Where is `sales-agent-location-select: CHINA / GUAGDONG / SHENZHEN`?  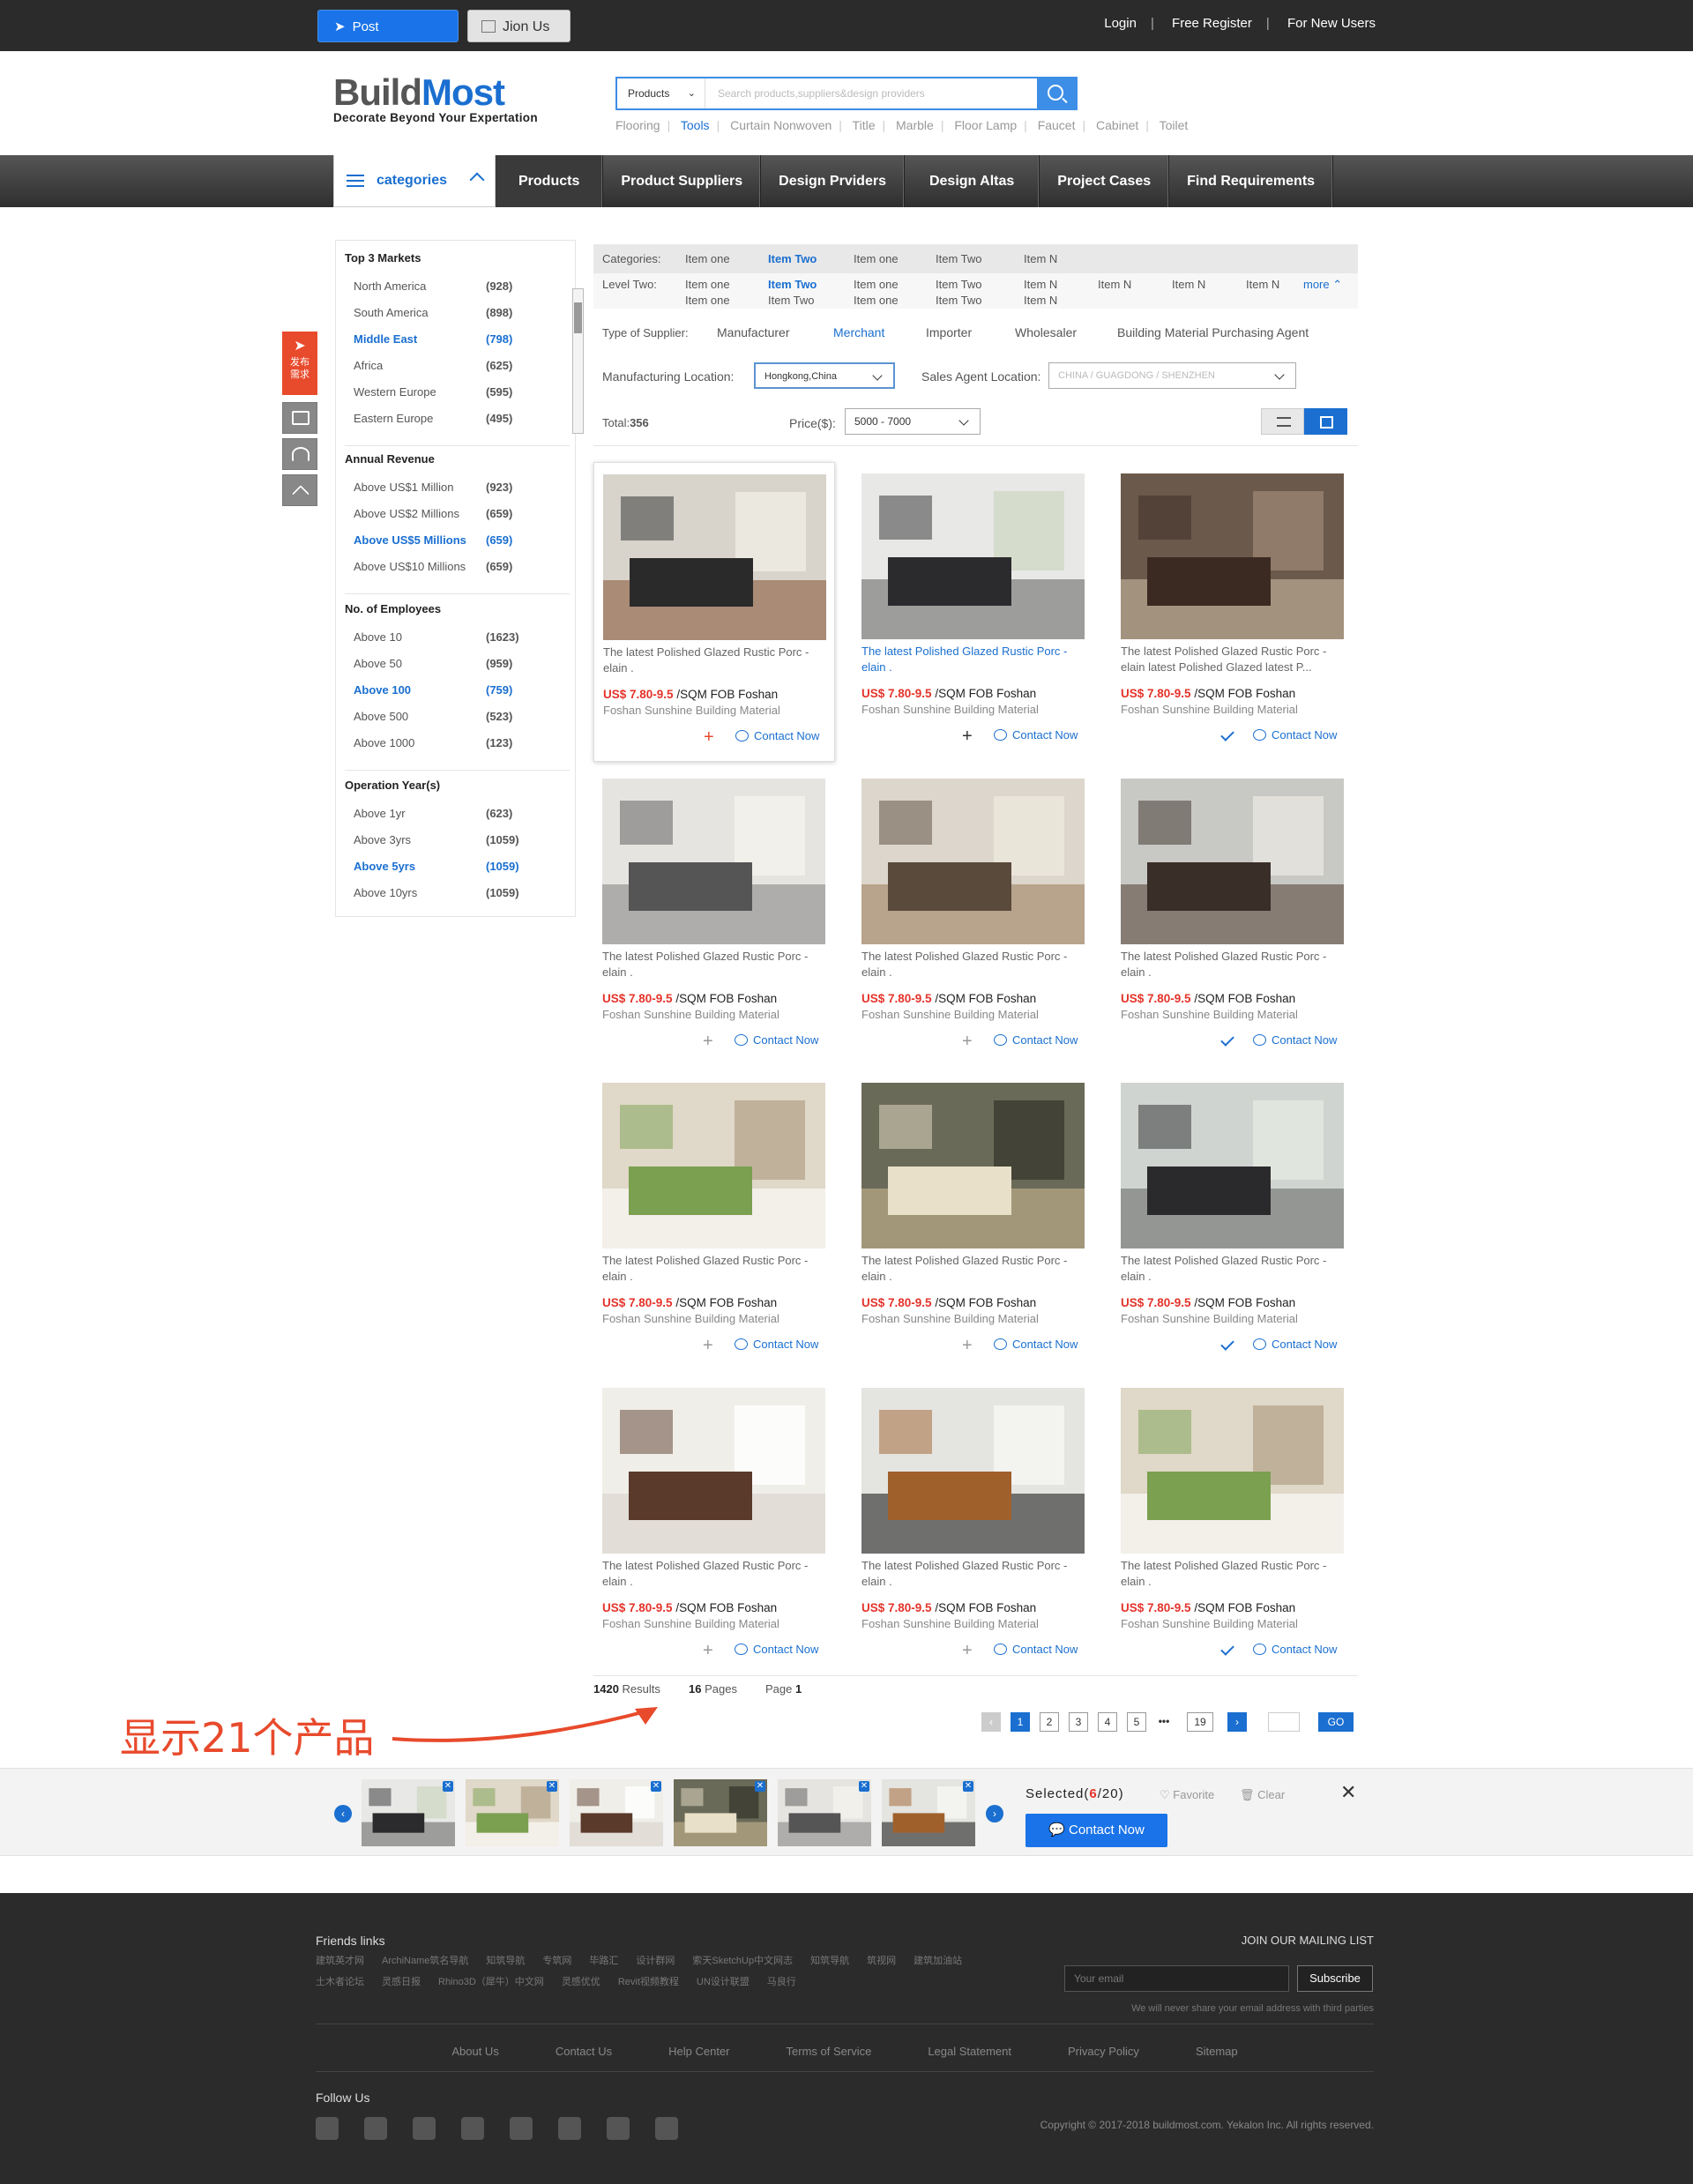
sales-agent-location-select: CHINA / GUAGDONG / SHENZHEN is located at coordinates (1172, 375).